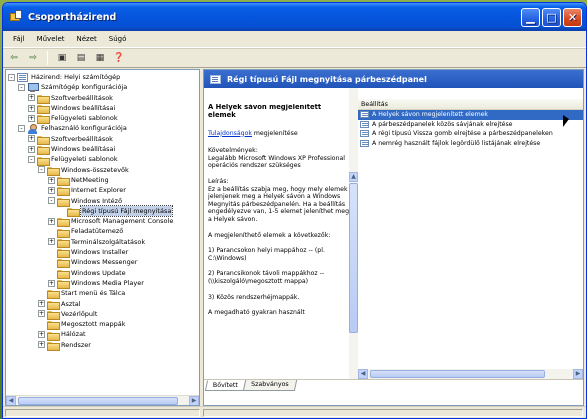 The width and height of the screenshot is (587, 419). What do you see at coordinates (230, 133) in the screenshot?
I see `properties-link: Tulajdonságok` at bounding box center [230, 133].